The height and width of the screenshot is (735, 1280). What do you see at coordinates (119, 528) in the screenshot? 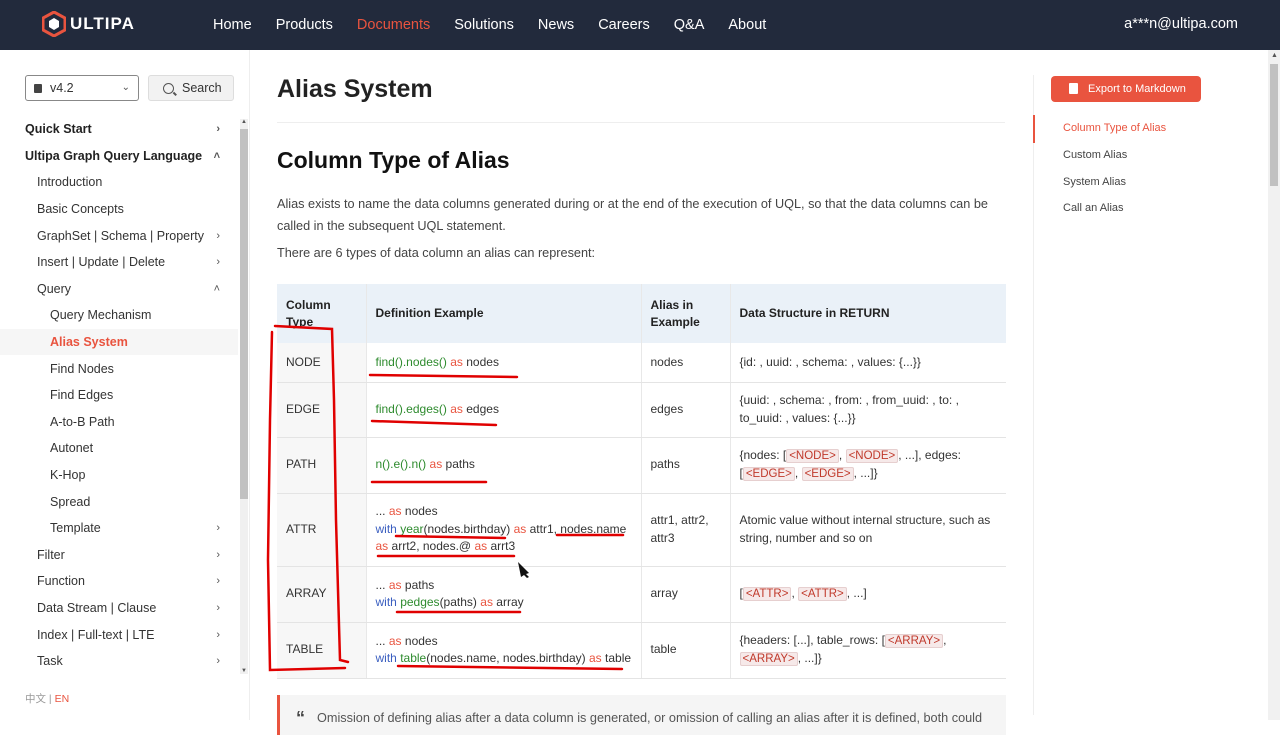
I see `sidebar-item-template: Template ›` at bounding box center [119, 528].